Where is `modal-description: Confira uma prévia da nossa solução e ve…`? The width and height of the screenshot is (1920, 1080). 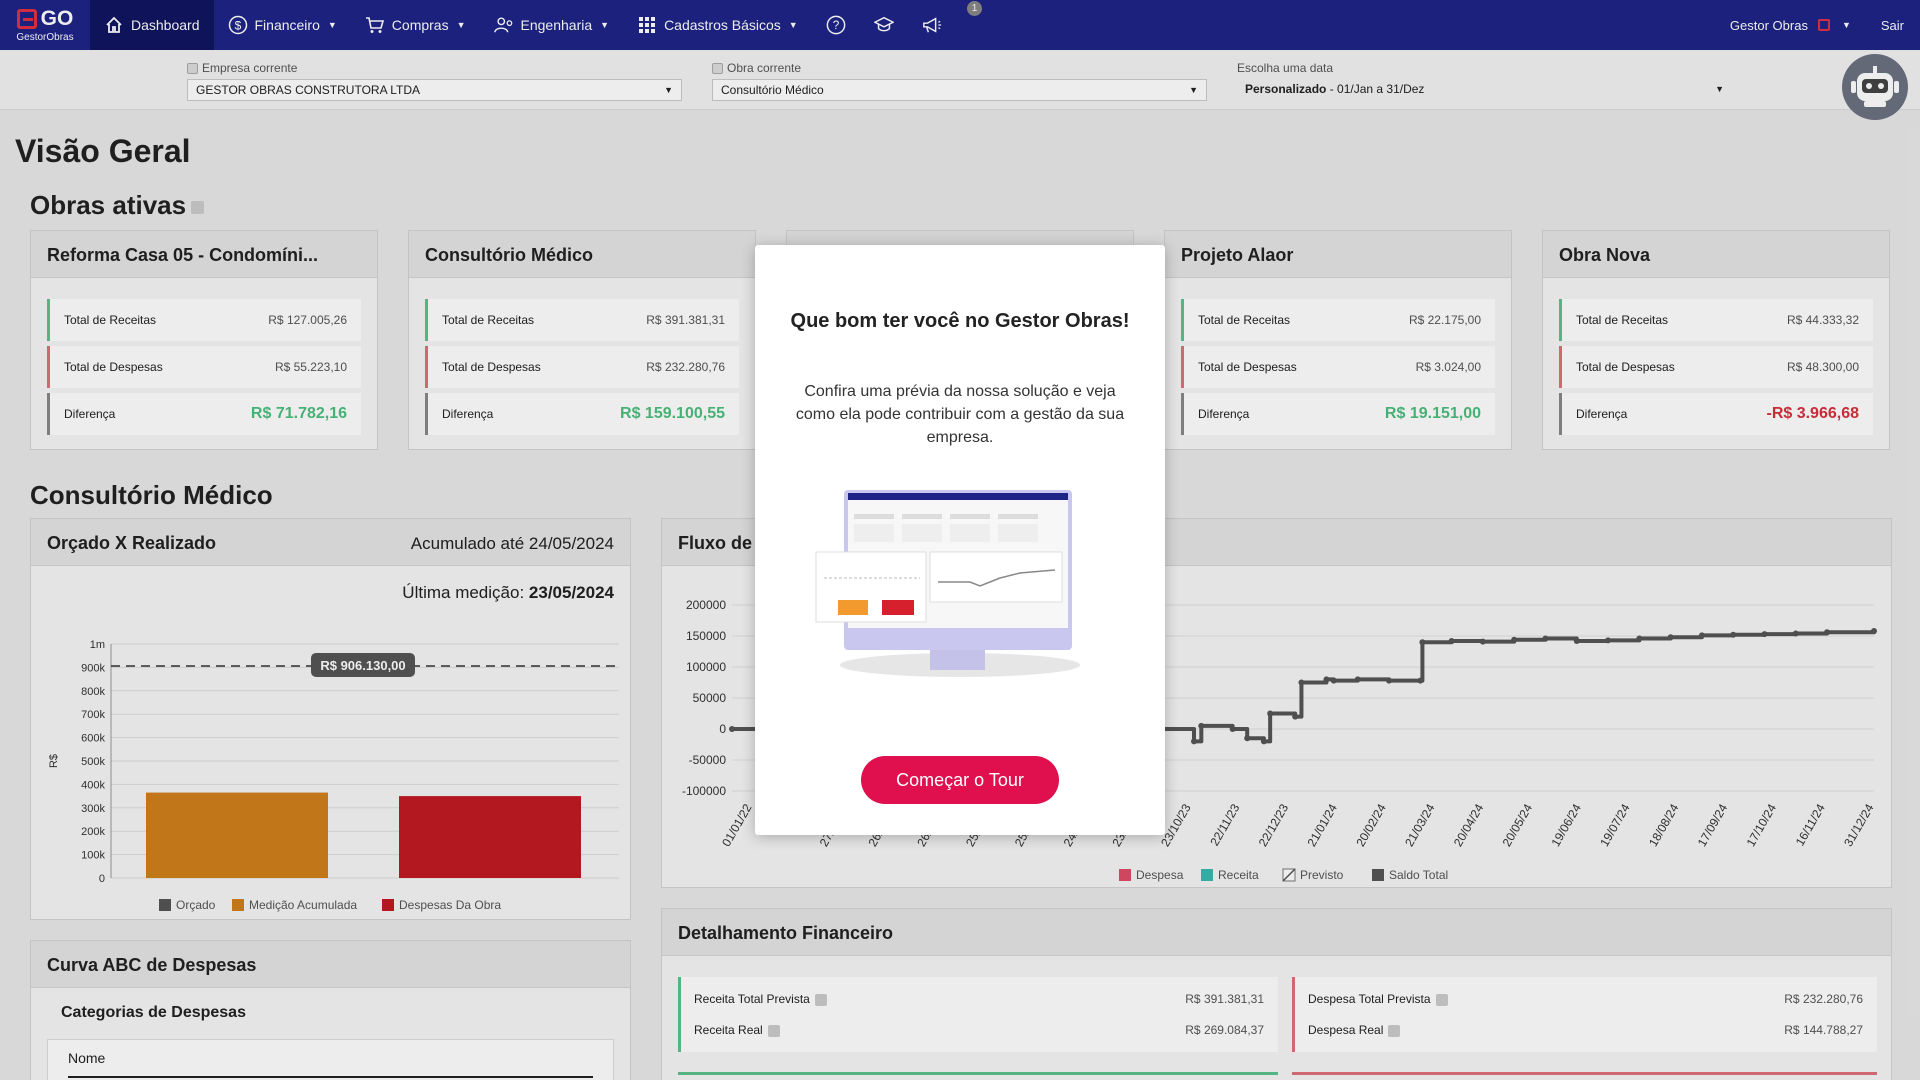
modal-description: Confira uma prévia da nossa solução e ve… is located at coordinates (960, 414).